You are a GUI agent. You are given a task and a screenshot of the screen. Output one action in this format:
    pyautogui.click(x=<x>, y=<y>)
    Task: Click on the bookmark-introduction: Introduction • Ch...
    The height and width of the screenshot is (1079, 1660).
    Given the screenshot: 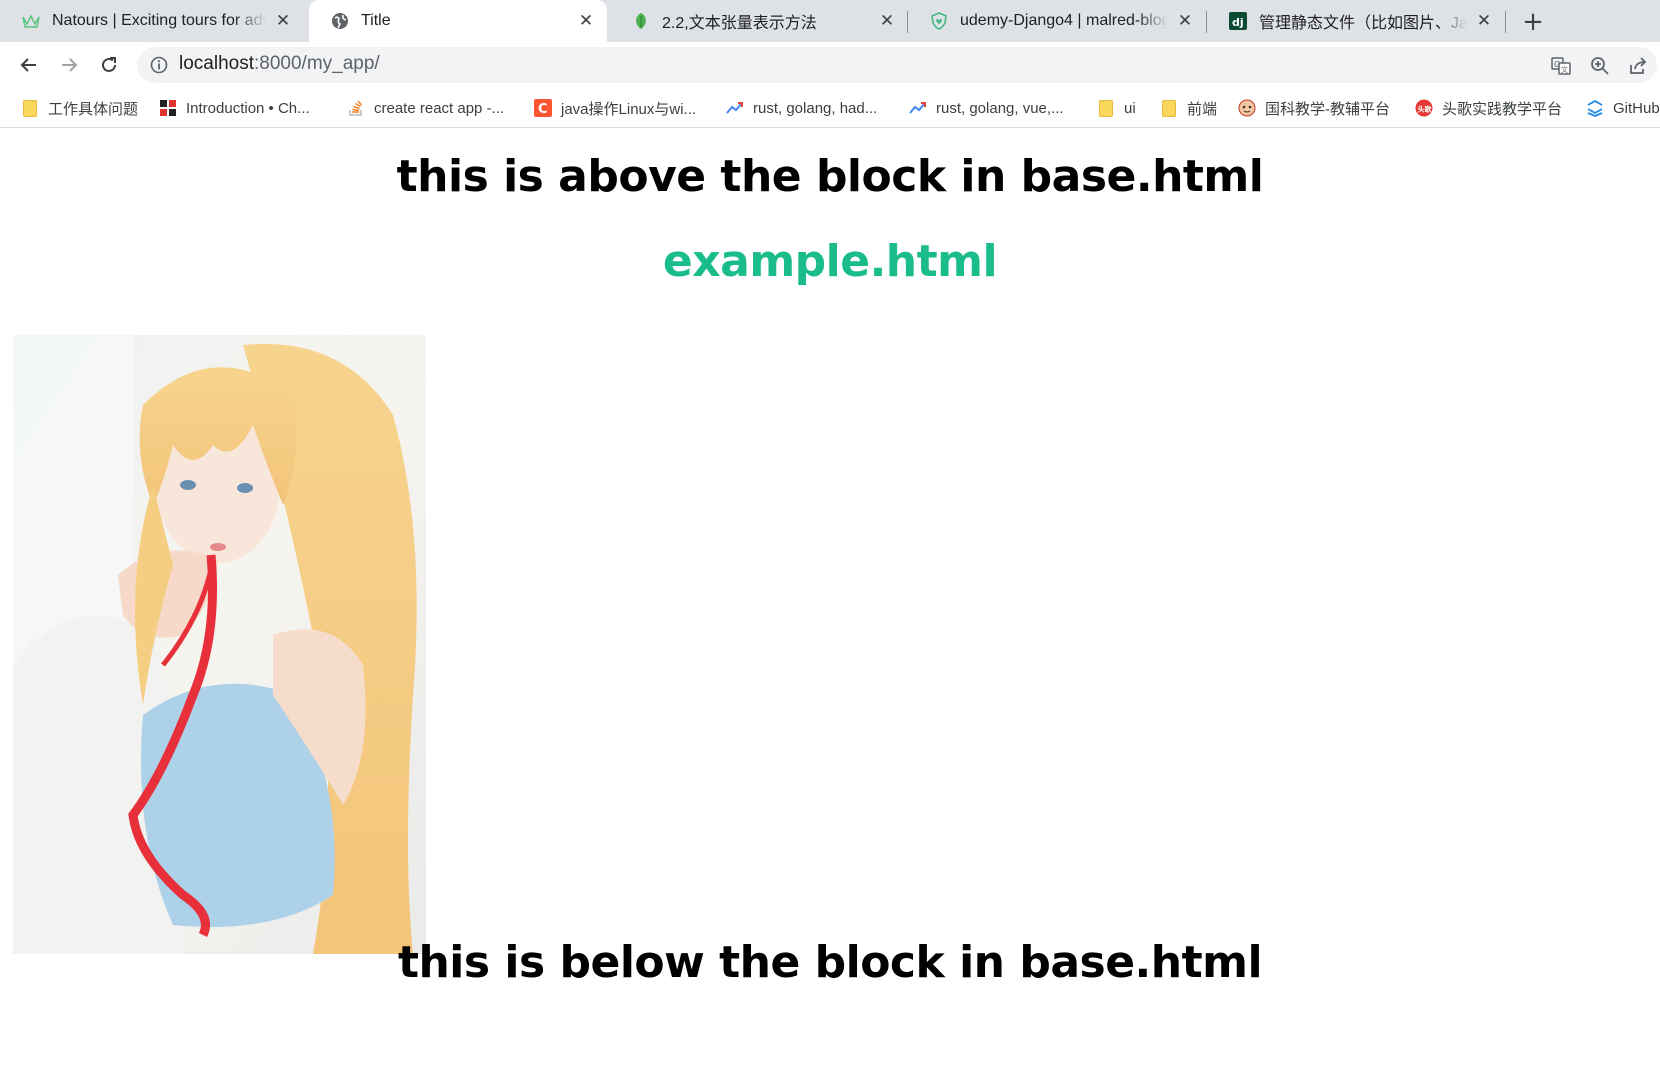 What is the action you would take?
    pyautogui.click(x=234, y=108)
    